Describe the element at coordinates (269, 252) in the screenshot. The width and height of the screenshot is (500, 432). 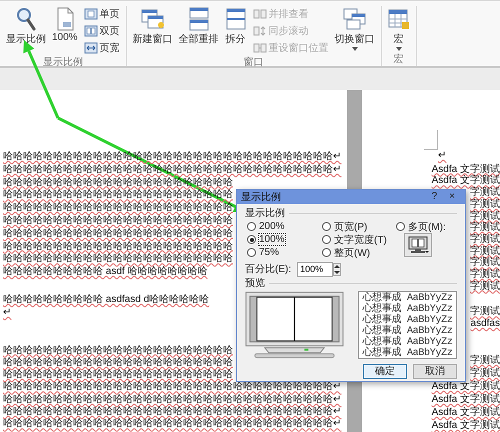
I see `option-label: 75%` at that location.